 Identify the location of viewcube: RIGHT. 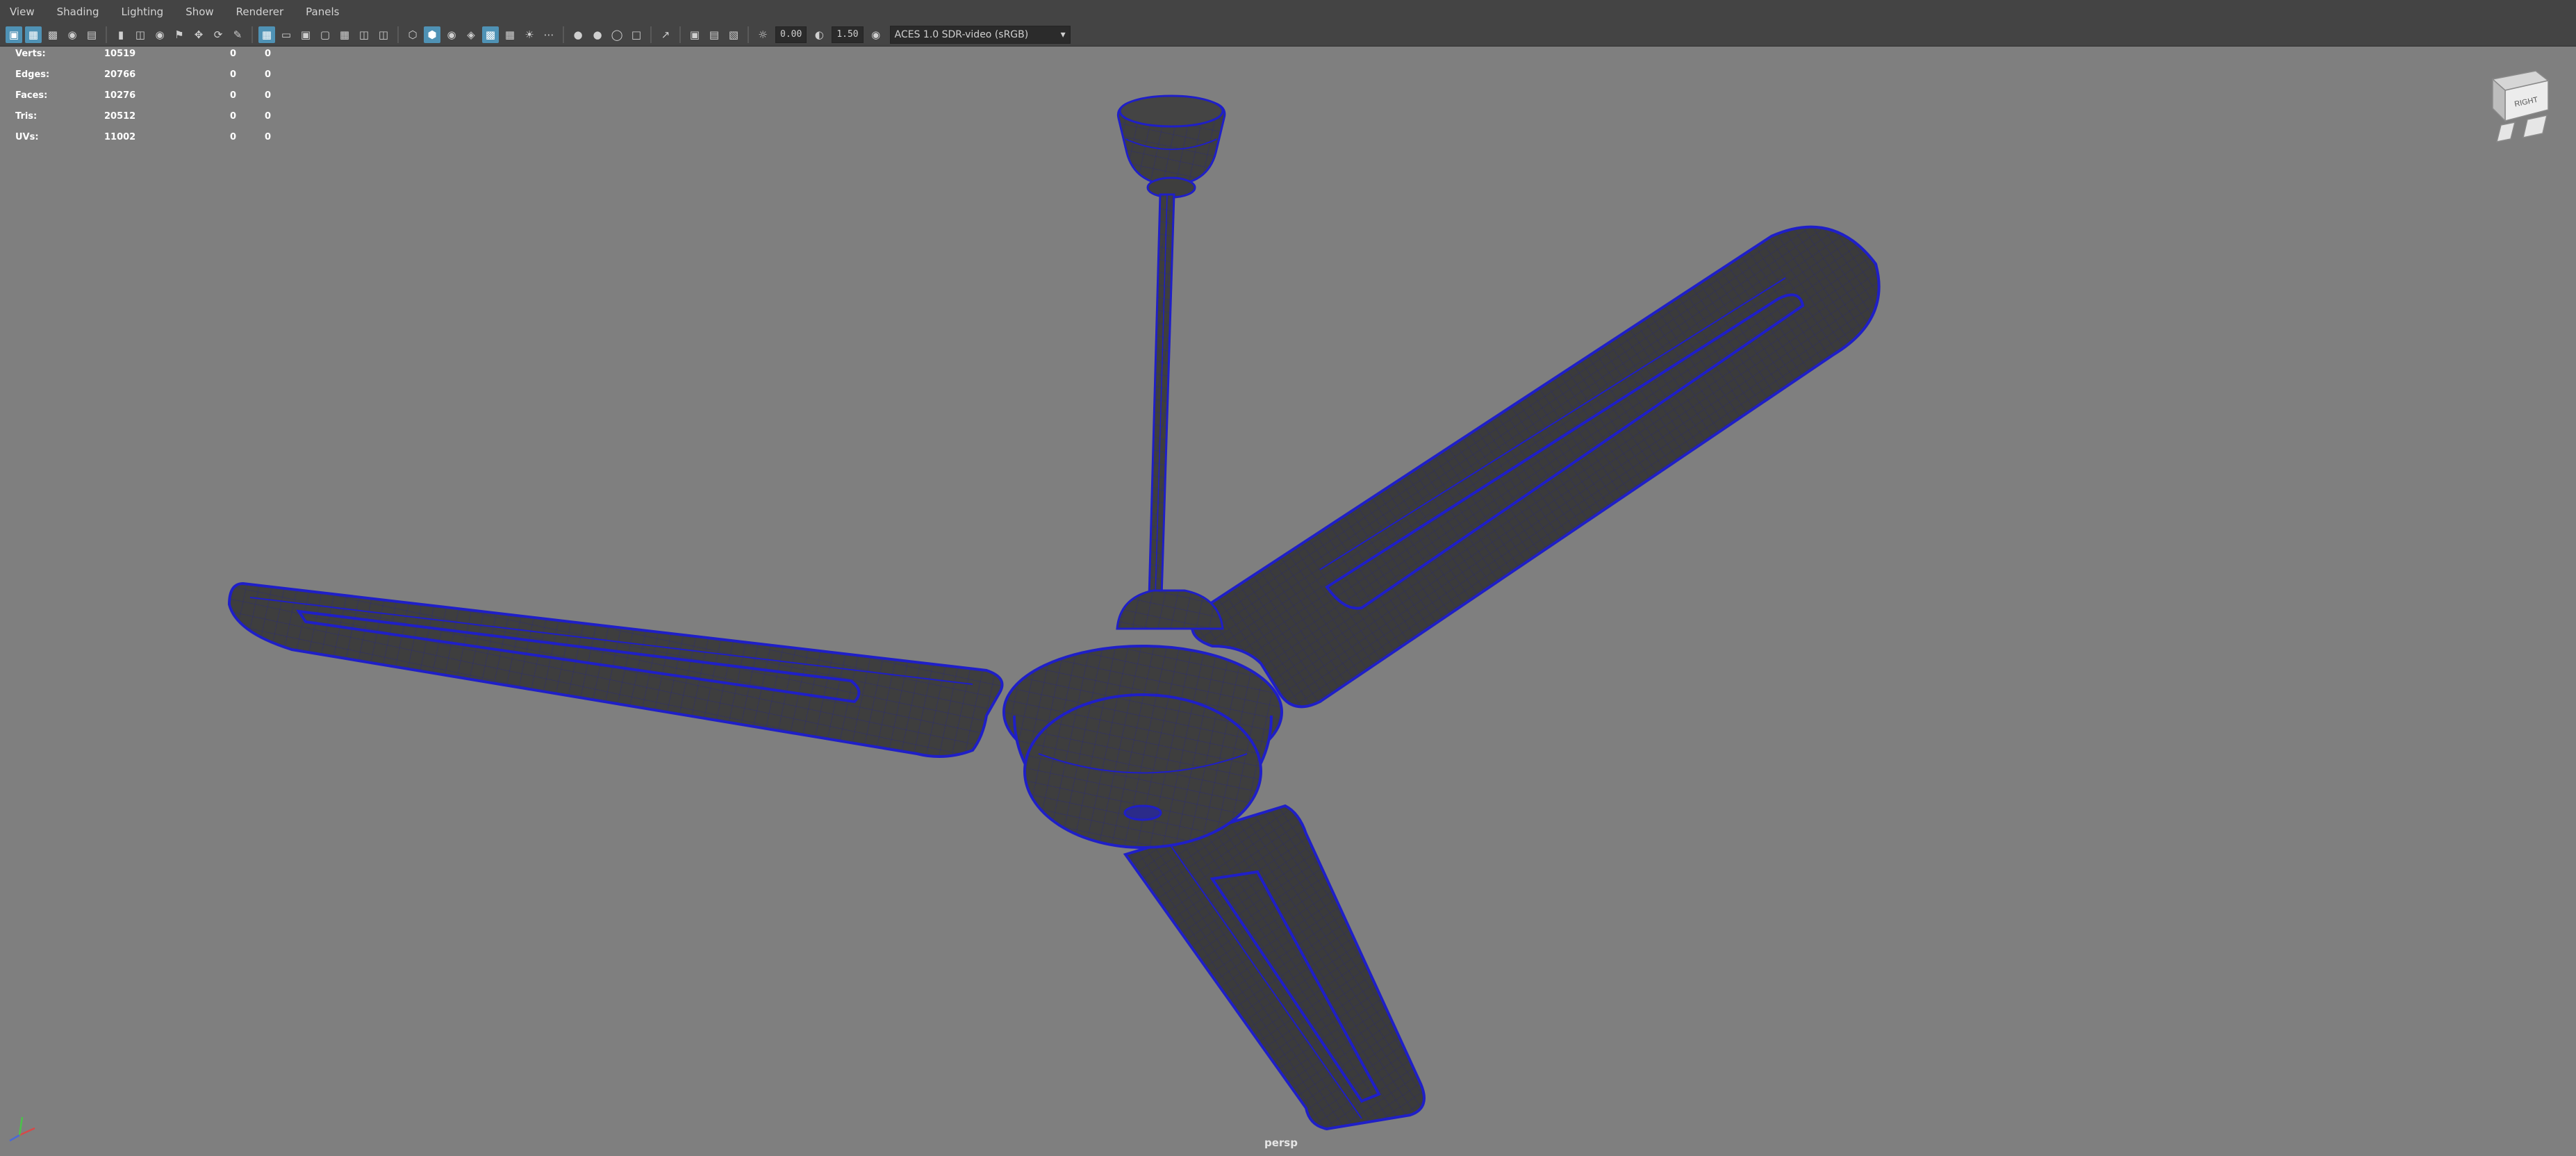
(2522, 105).